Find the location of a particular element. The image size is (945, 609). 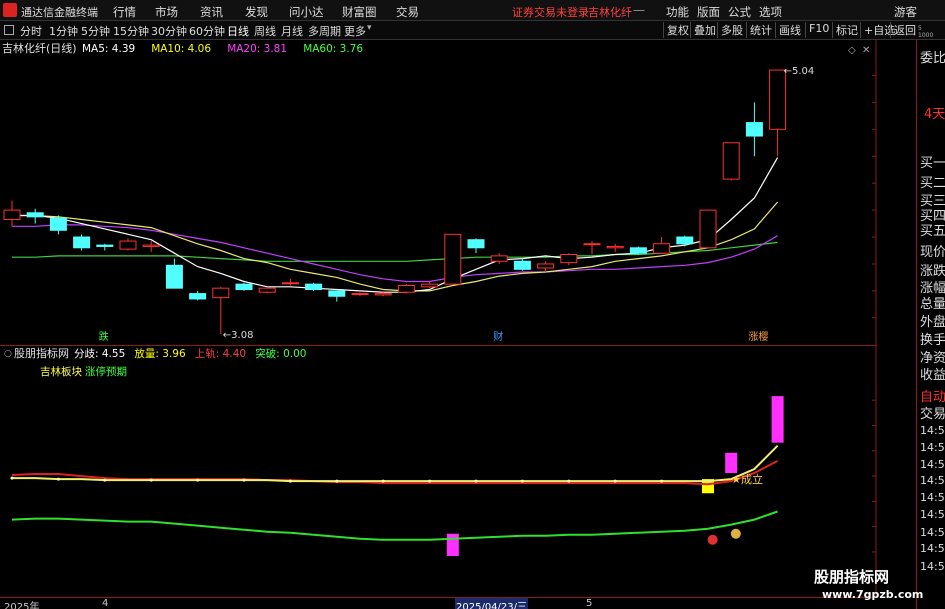

red-ball-icon is located at coordinates (712, 539).